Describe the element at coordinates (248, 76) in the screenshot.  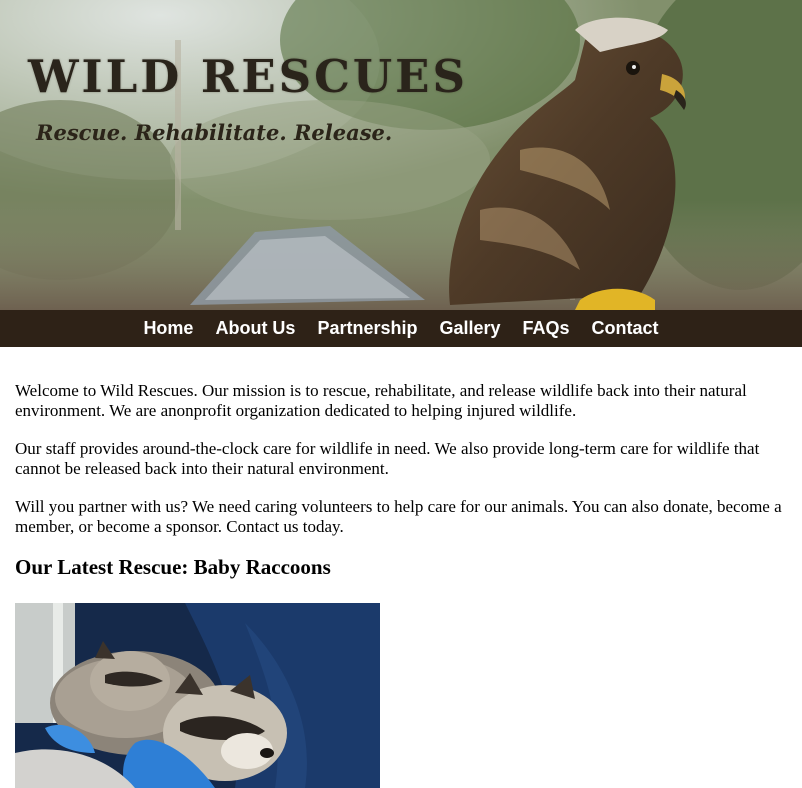
I see `site-title: WILD RESCUES` at that location.